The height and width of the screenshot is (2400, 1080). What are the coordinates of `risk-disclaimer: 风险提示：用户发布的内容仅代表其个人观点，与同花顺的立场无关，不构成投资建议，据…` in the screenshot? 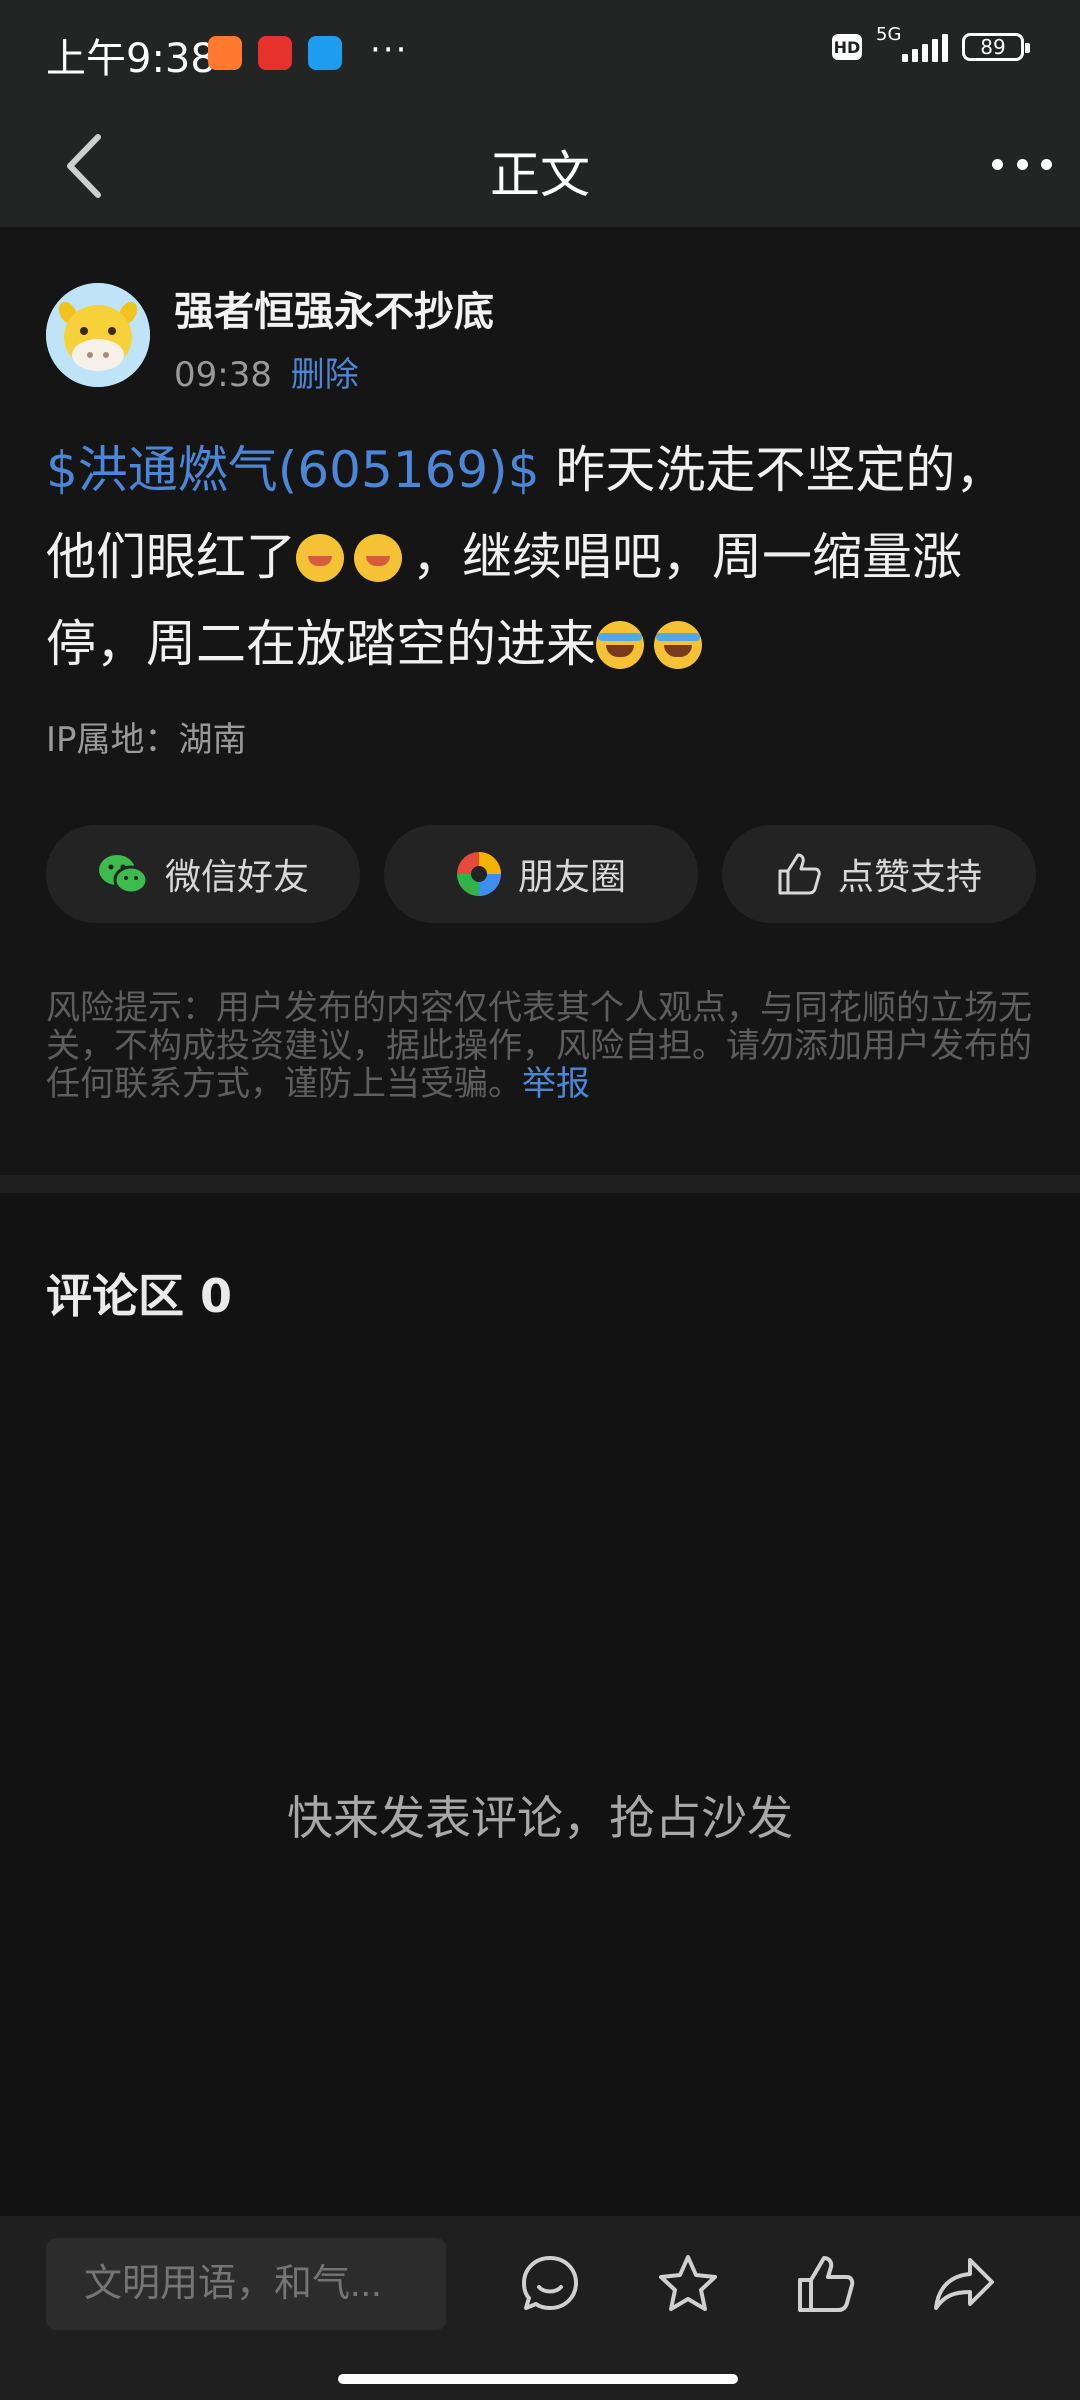 It's located at (541, 1046).